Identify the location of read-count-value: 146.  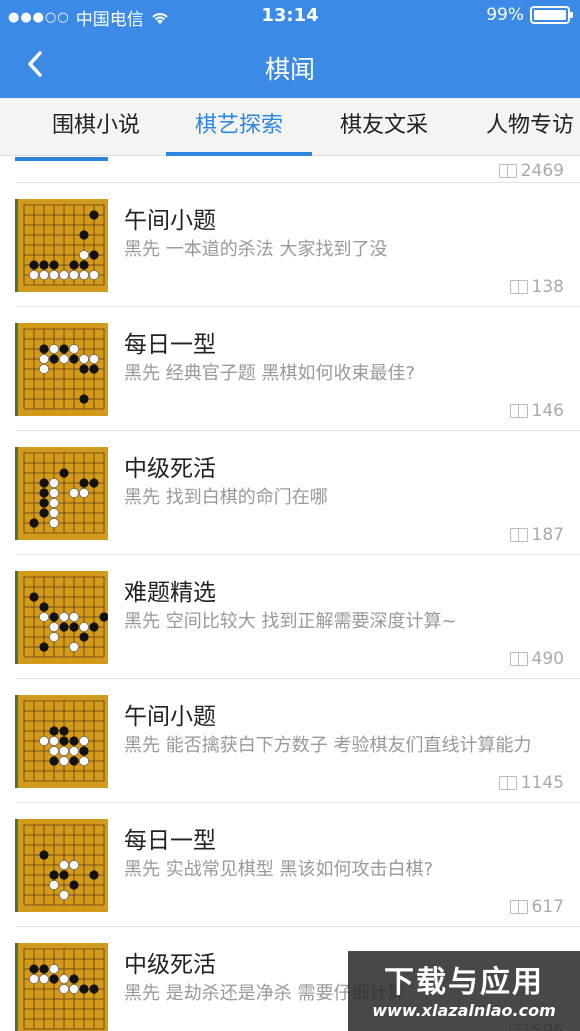
(547, 411).